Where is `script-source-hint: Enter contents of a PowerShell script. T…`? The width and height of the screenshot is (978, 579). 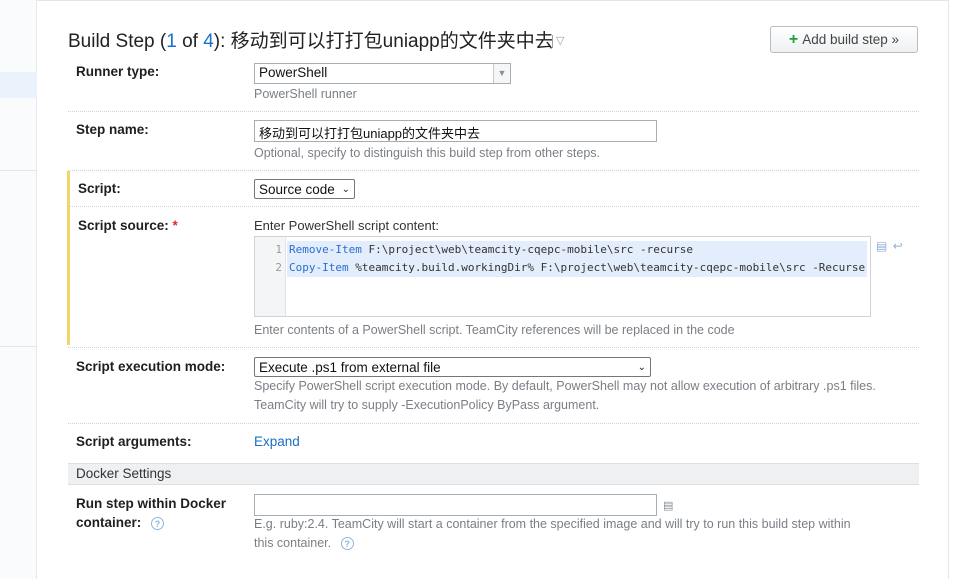
script-source-hint: Enter contents of a PowerShell script. T… is located at coordinates (494, 330).